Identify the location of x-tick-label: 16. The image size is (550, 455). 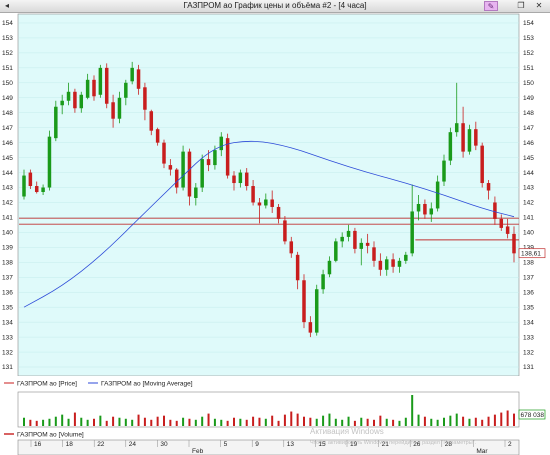
(38, 444).